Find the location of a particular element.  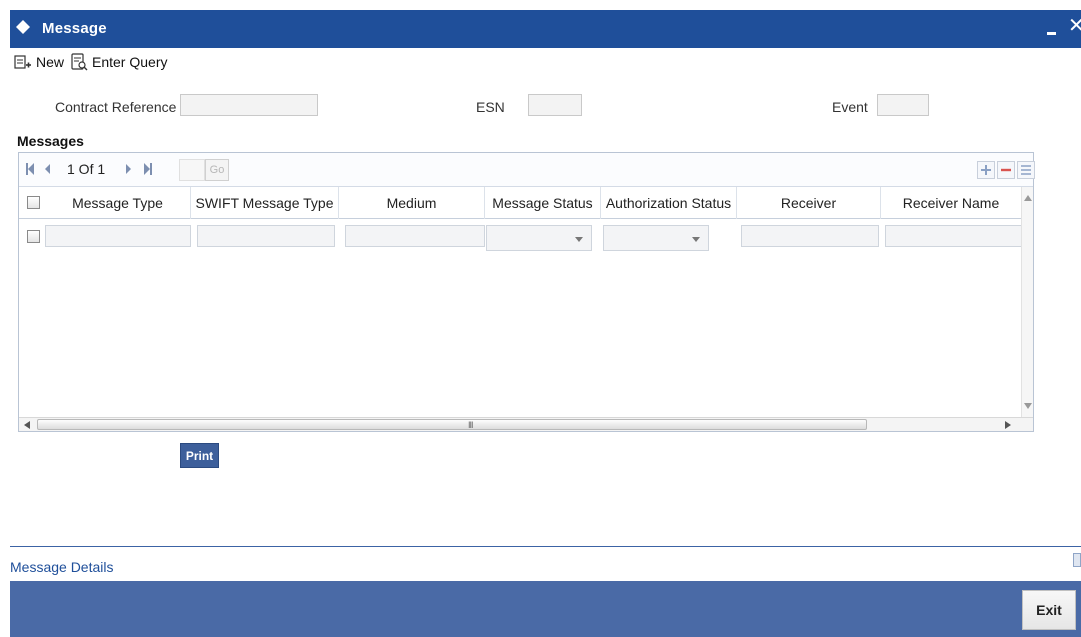

scroll-left-icon is located at coordinates (27, 425).